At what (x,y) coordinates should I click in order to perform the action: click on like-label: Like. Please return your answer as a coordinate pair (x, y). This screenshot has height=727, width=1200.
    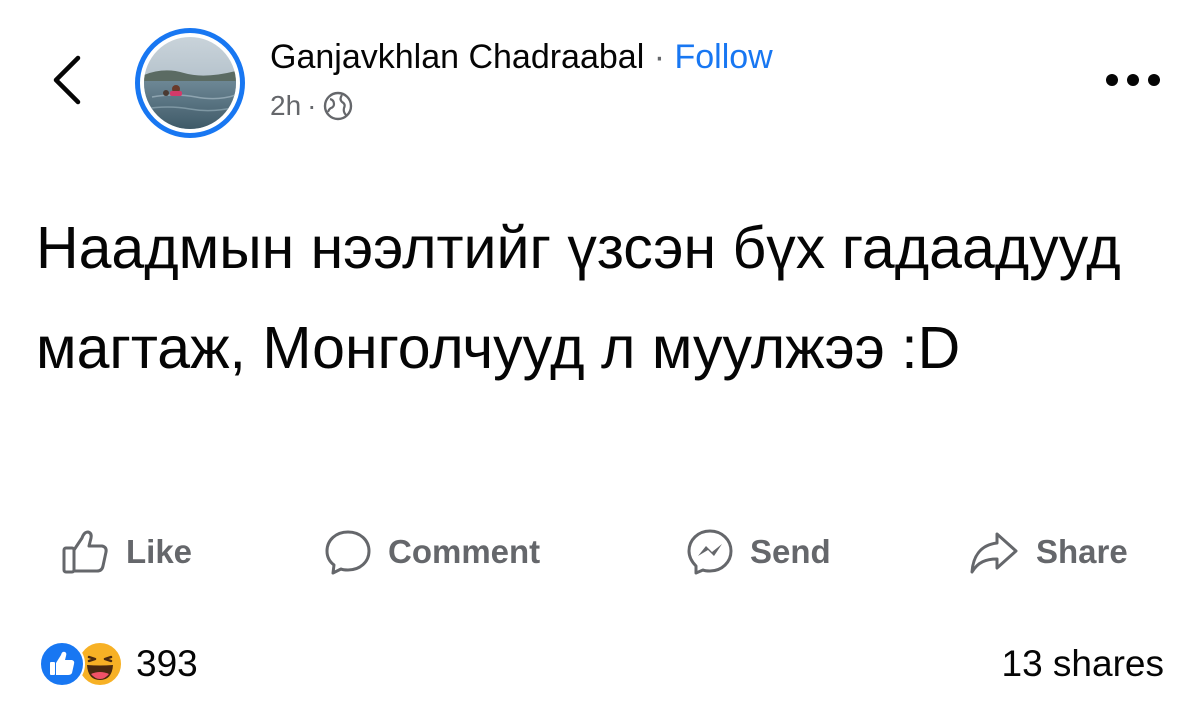
    Looking at the image, I should click on (159, 551).